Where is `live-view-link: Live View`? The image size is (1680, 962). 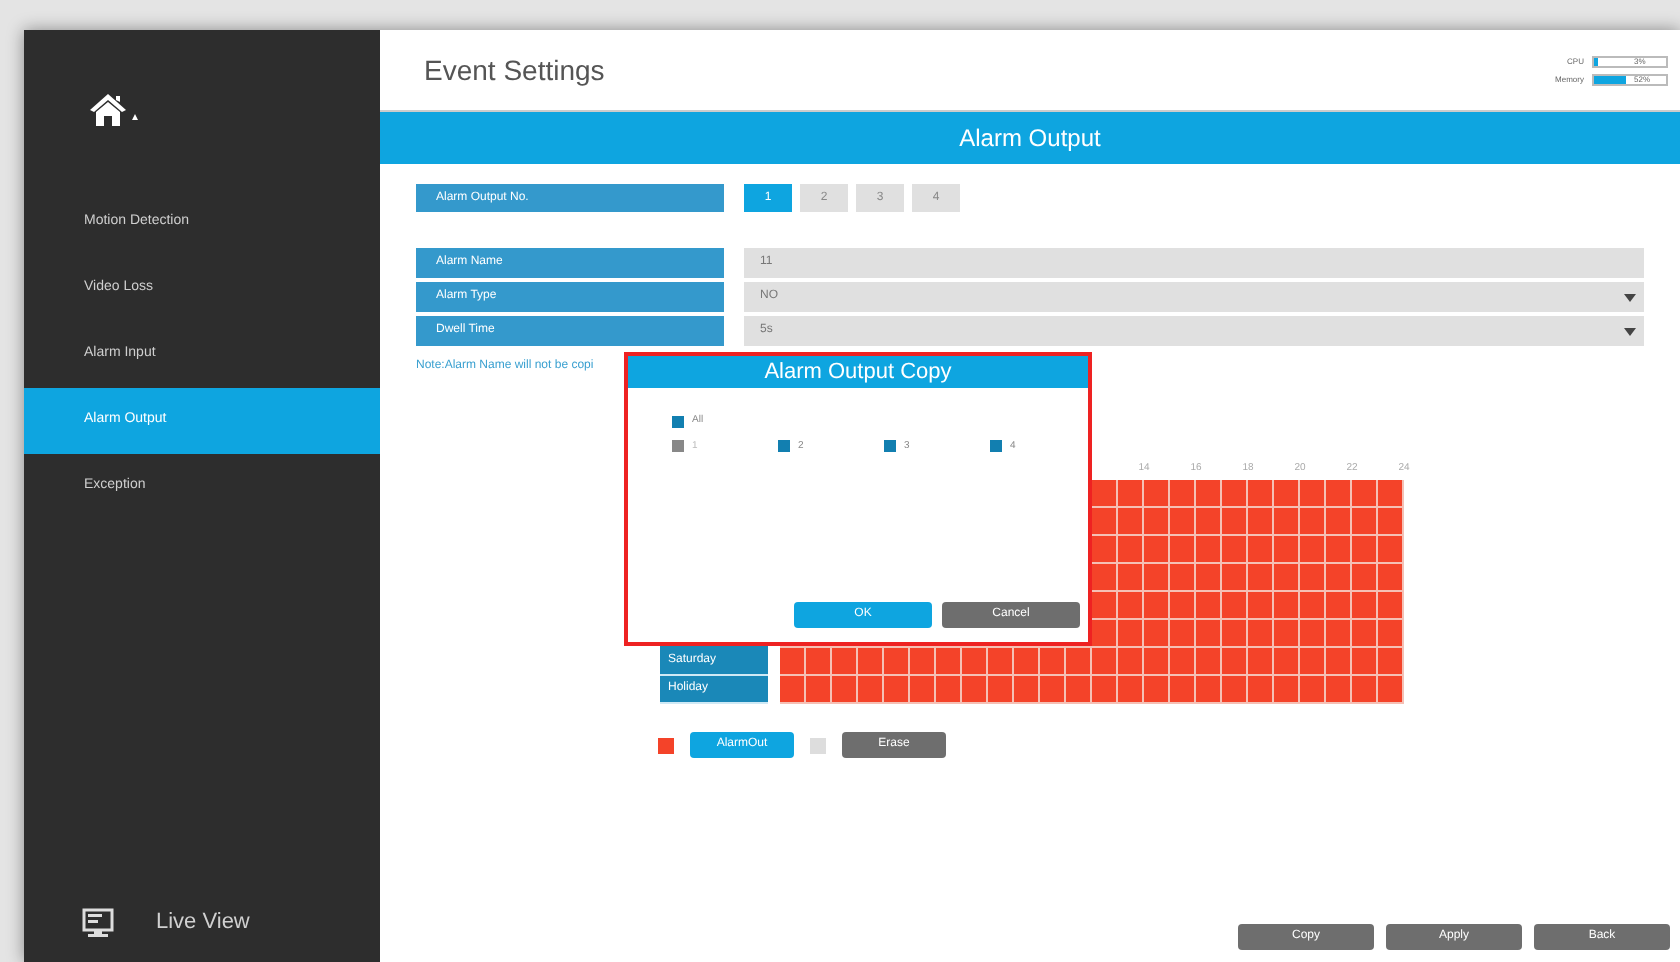 live-view-link: Live View is located at coordinates (203, 922).